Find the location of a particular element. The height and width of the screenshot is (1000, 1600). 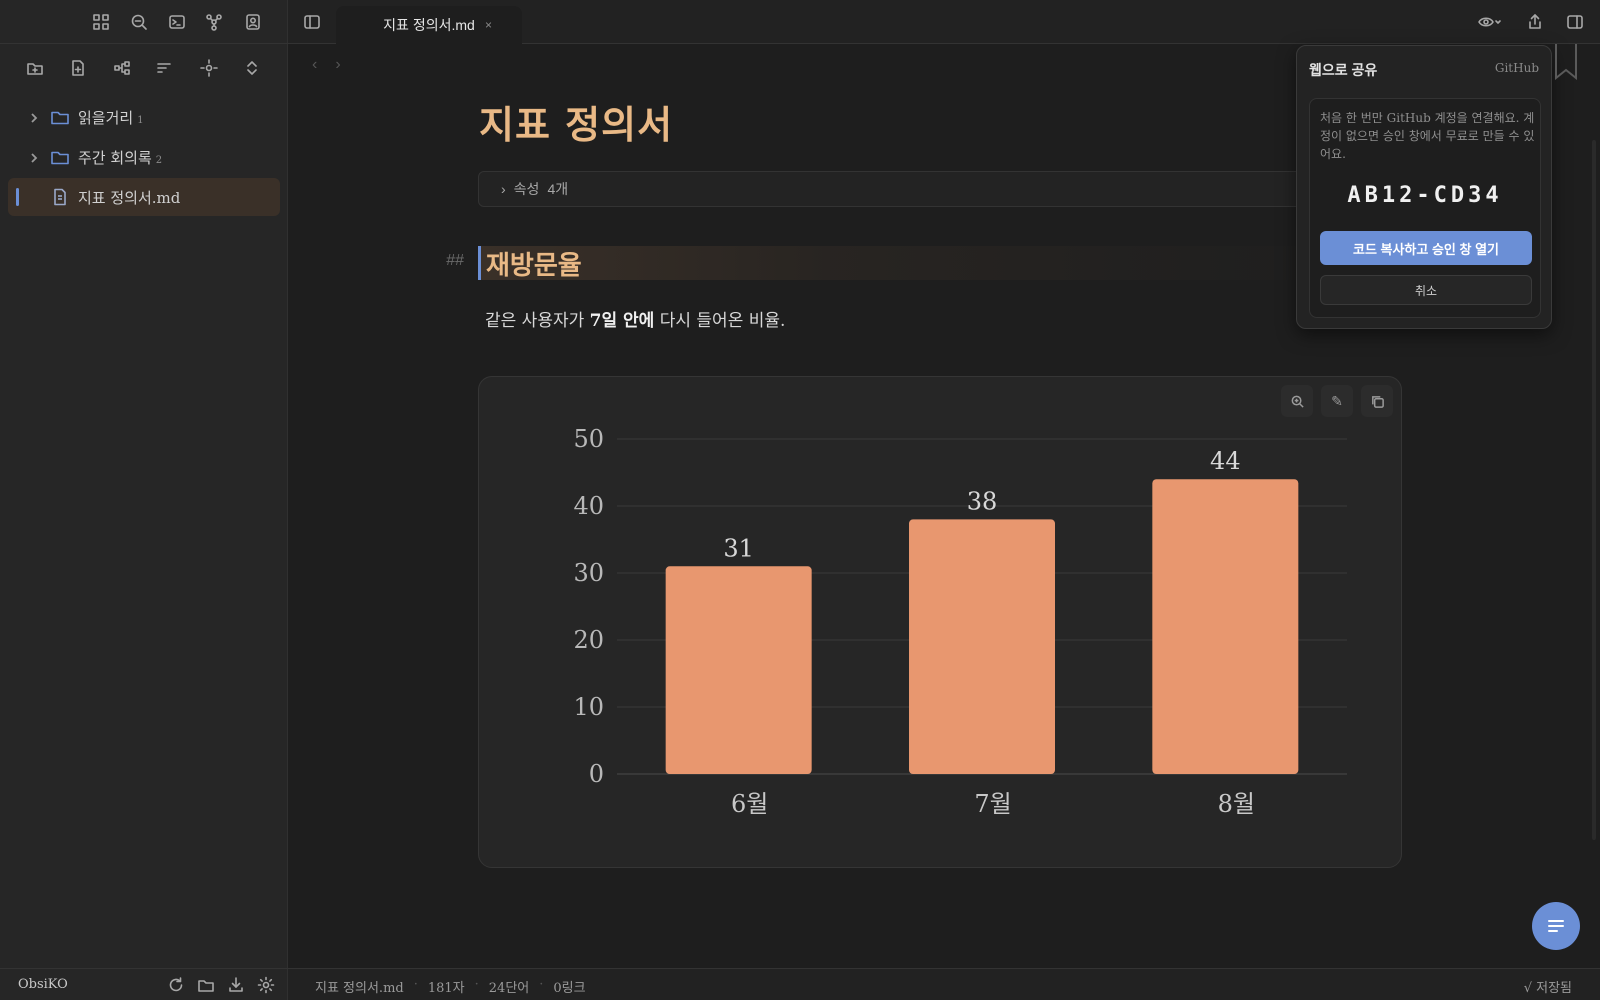

tree-item-count: 1 is located at coordinates (140, 120).